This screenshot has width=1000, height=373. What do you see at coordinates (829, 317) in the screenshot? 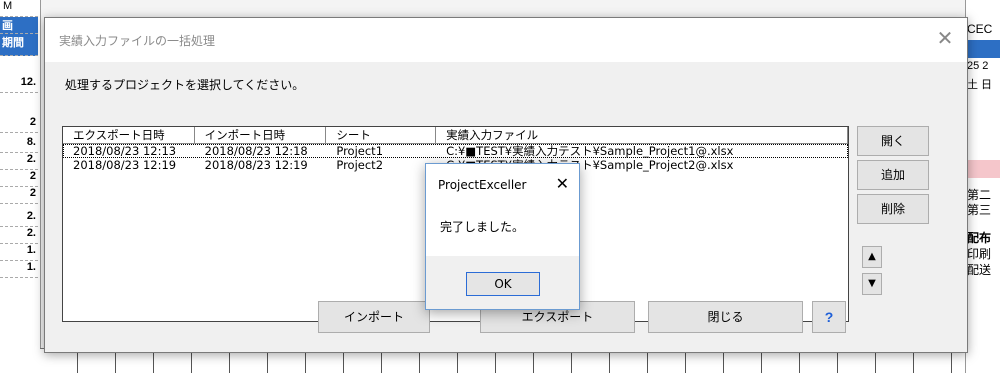
I see `help-button: ?` at bounding box center [829, 317].